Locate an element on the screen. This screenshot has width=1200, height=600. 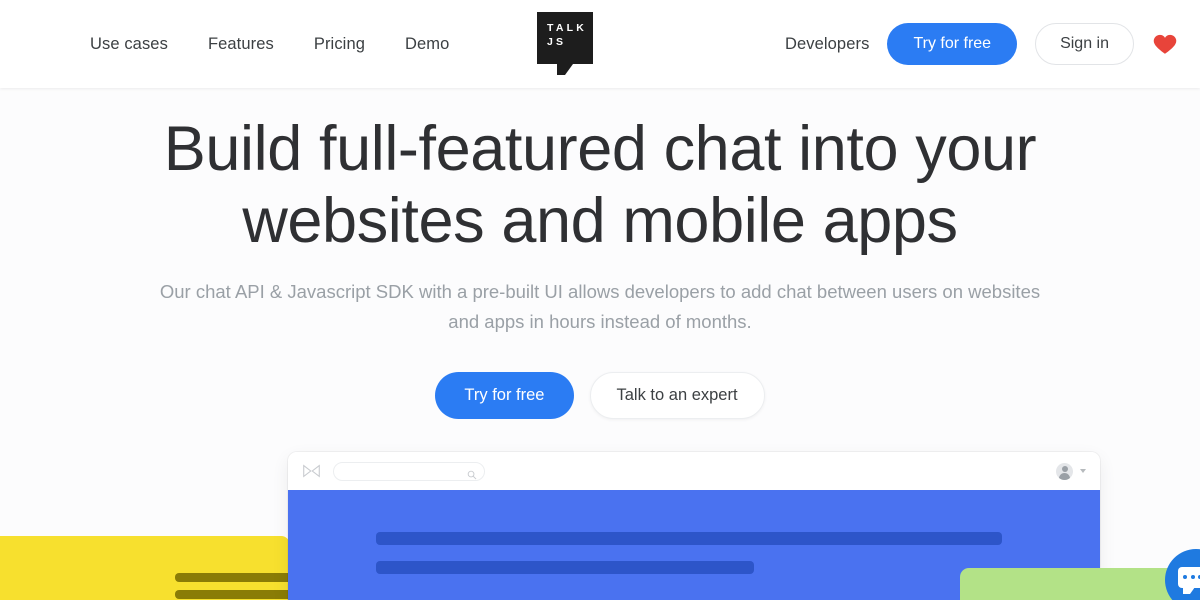
hero-title-line1: Build full-featured chat into your is located at coordinates (600, 149).